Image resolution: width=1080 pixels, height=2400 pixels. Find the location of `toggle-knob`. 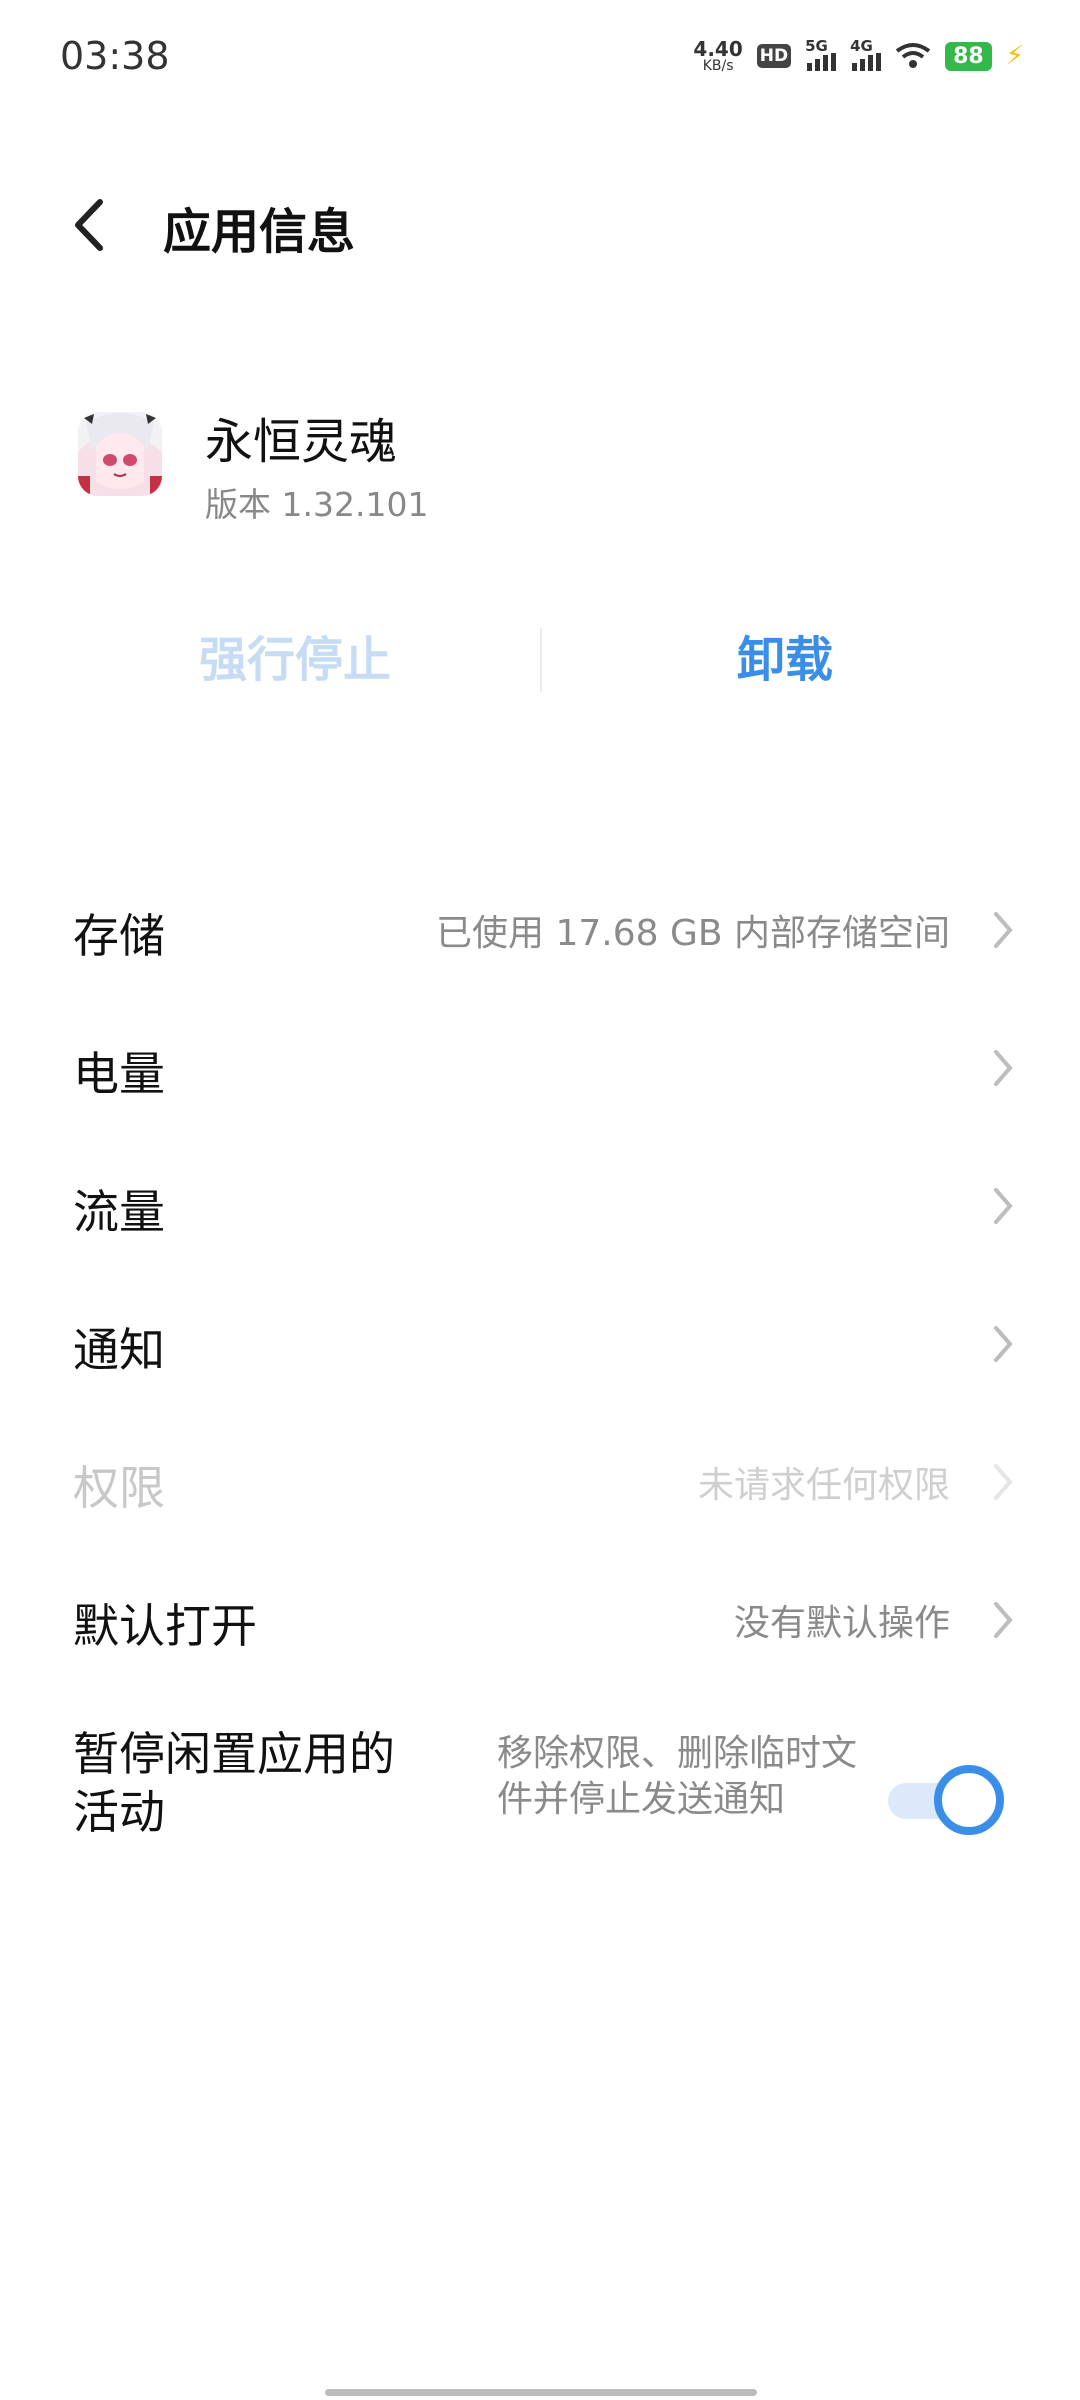

toggle-knob is located at coordinates (969, 1800).